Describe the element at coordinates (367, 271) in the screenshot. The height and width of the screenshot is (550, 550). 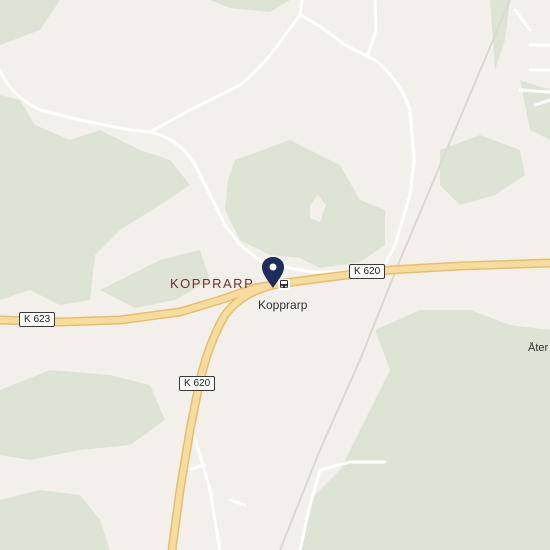
I see `road-shield-k620-east: K 620` at that location.